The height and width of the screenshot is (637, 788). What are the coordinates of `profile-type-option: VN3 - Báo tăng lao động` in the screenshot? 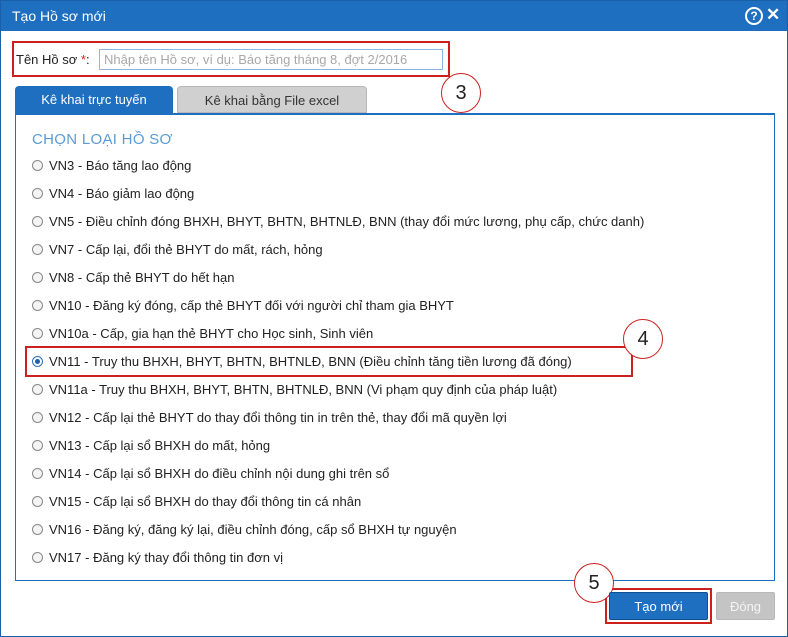 It's located at (111, 165).